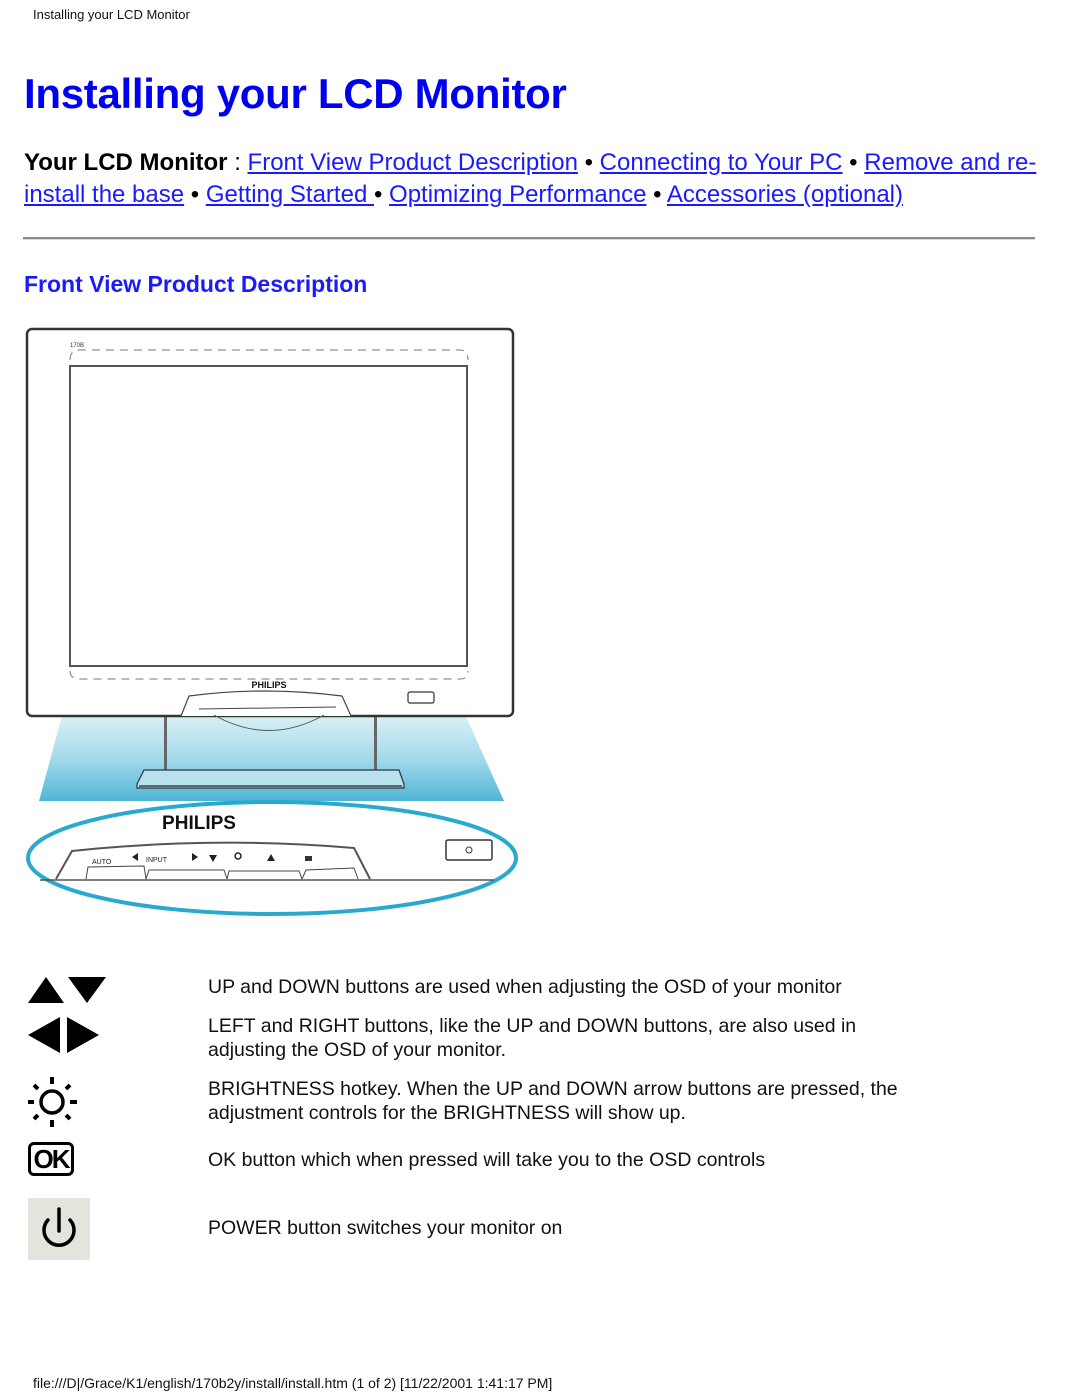  What do you see at coordinates (517, 194) in the screenshot?
I see `nav-link-optimizing: Optimizing Performance` at bounding box center [517, 194].